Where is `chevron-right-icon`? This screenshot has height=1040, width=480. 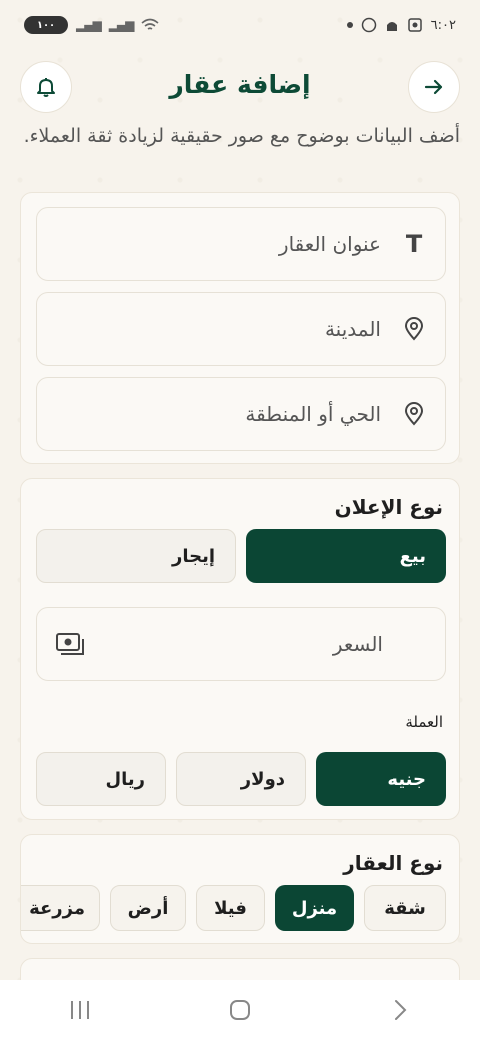
chevron-right-icon is located at coordinates (401, 1010).